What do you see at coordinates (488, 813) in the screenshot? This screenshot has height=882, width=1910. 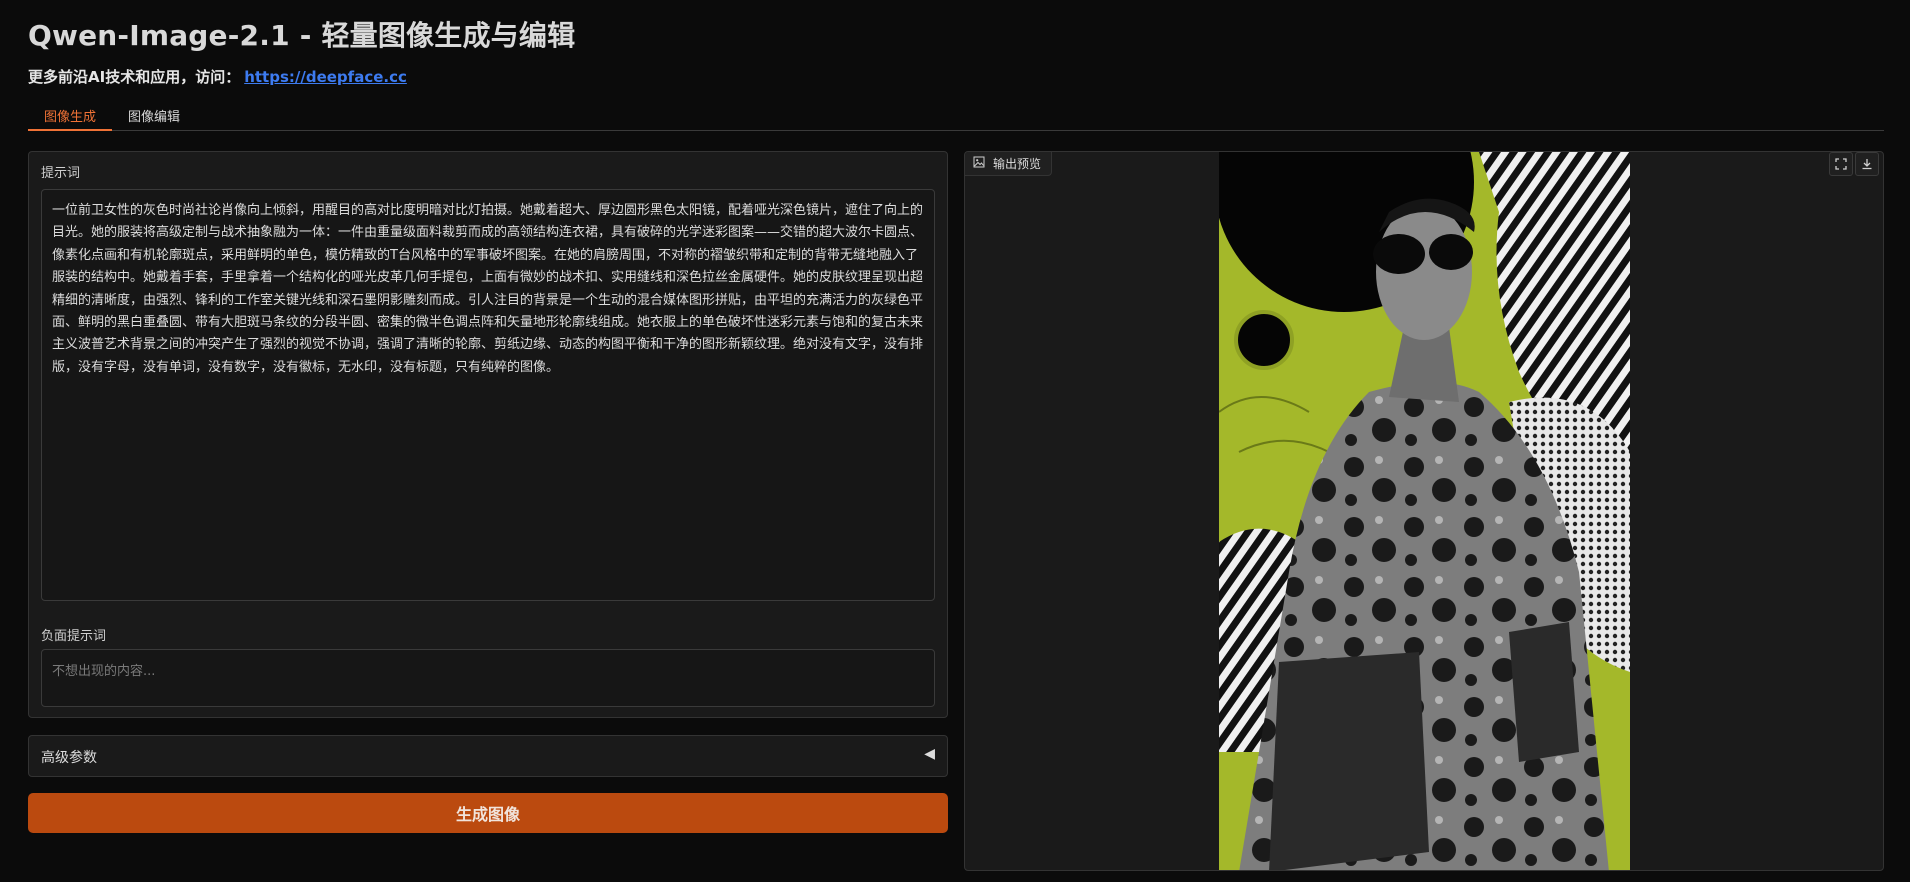 I see `generate-button: 生成图像` at bounding box center [488, 813].